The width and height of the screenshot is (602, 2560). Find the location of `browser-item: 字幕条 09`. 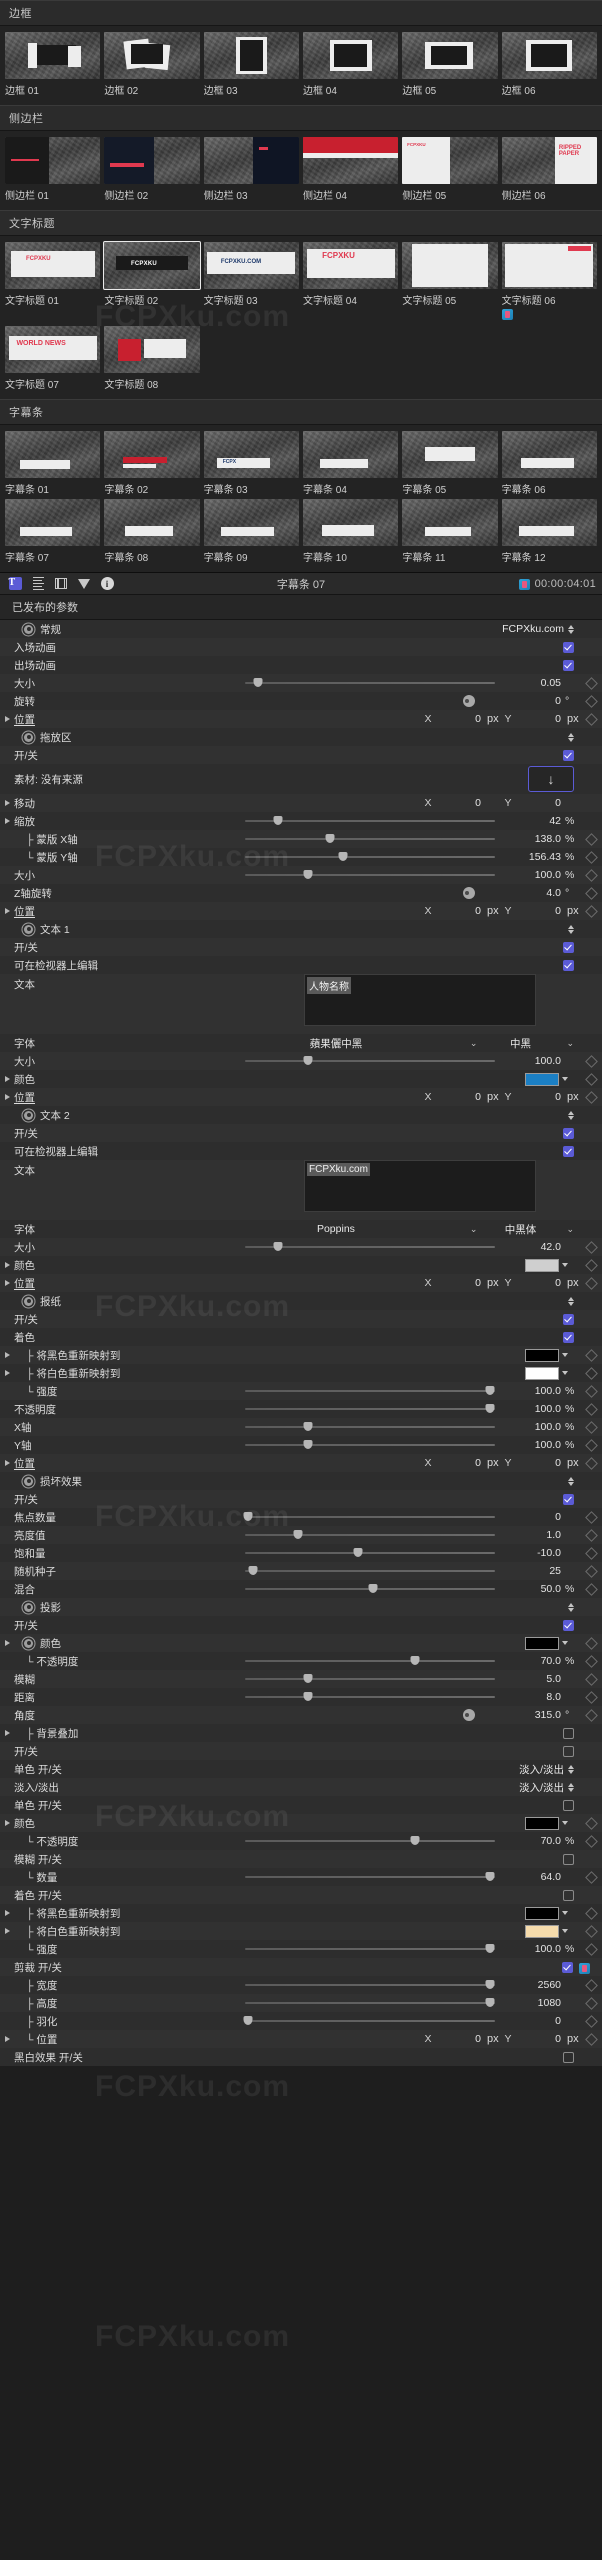

browser-item: 字幕条 09 is located at coordinates (251, 531).